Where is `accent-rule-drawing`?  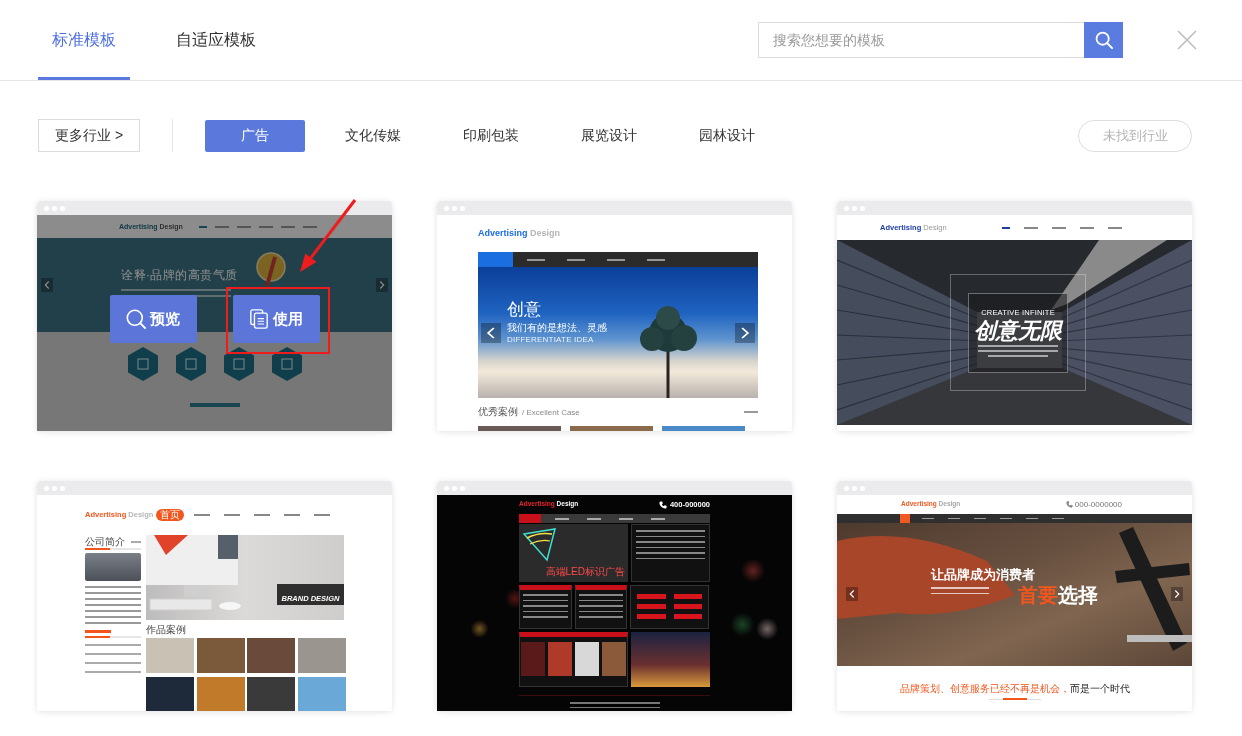 accent-rule-drawing is located at coordinates (1014, 699).